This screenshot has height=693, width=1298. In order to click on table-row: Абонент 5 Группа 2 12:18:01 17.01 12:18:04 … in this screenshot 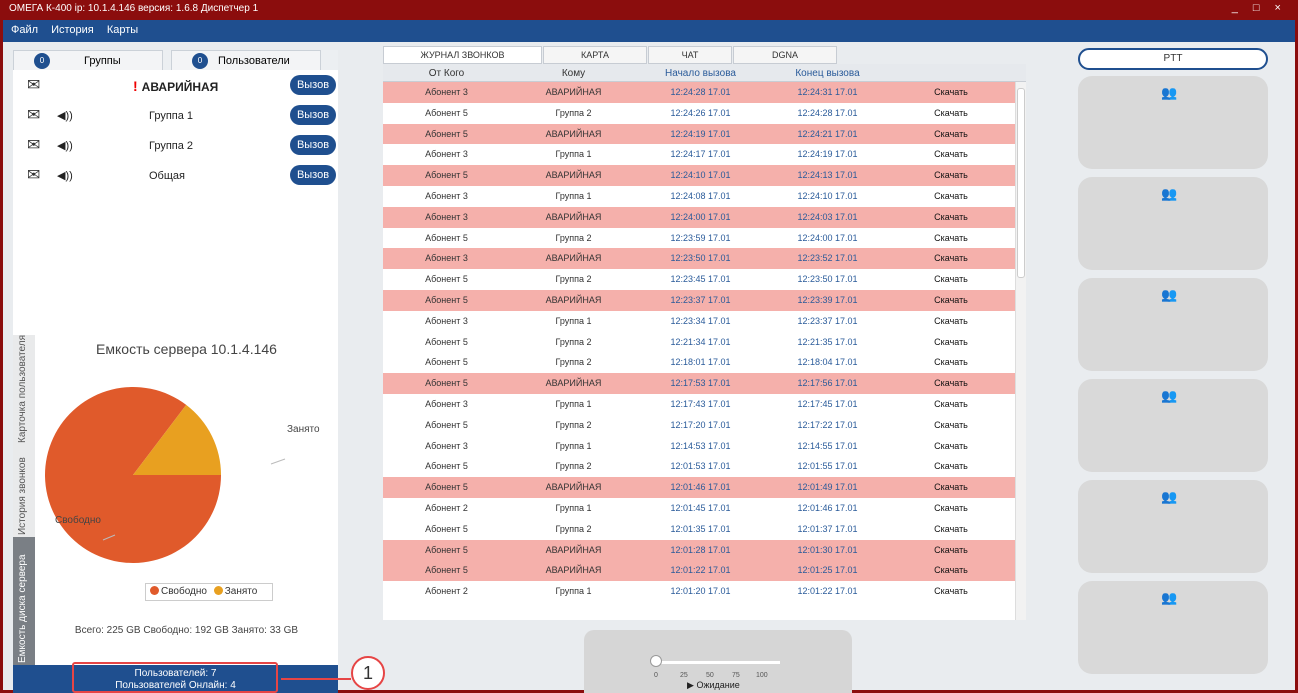, I will do `click(704, 362)`.